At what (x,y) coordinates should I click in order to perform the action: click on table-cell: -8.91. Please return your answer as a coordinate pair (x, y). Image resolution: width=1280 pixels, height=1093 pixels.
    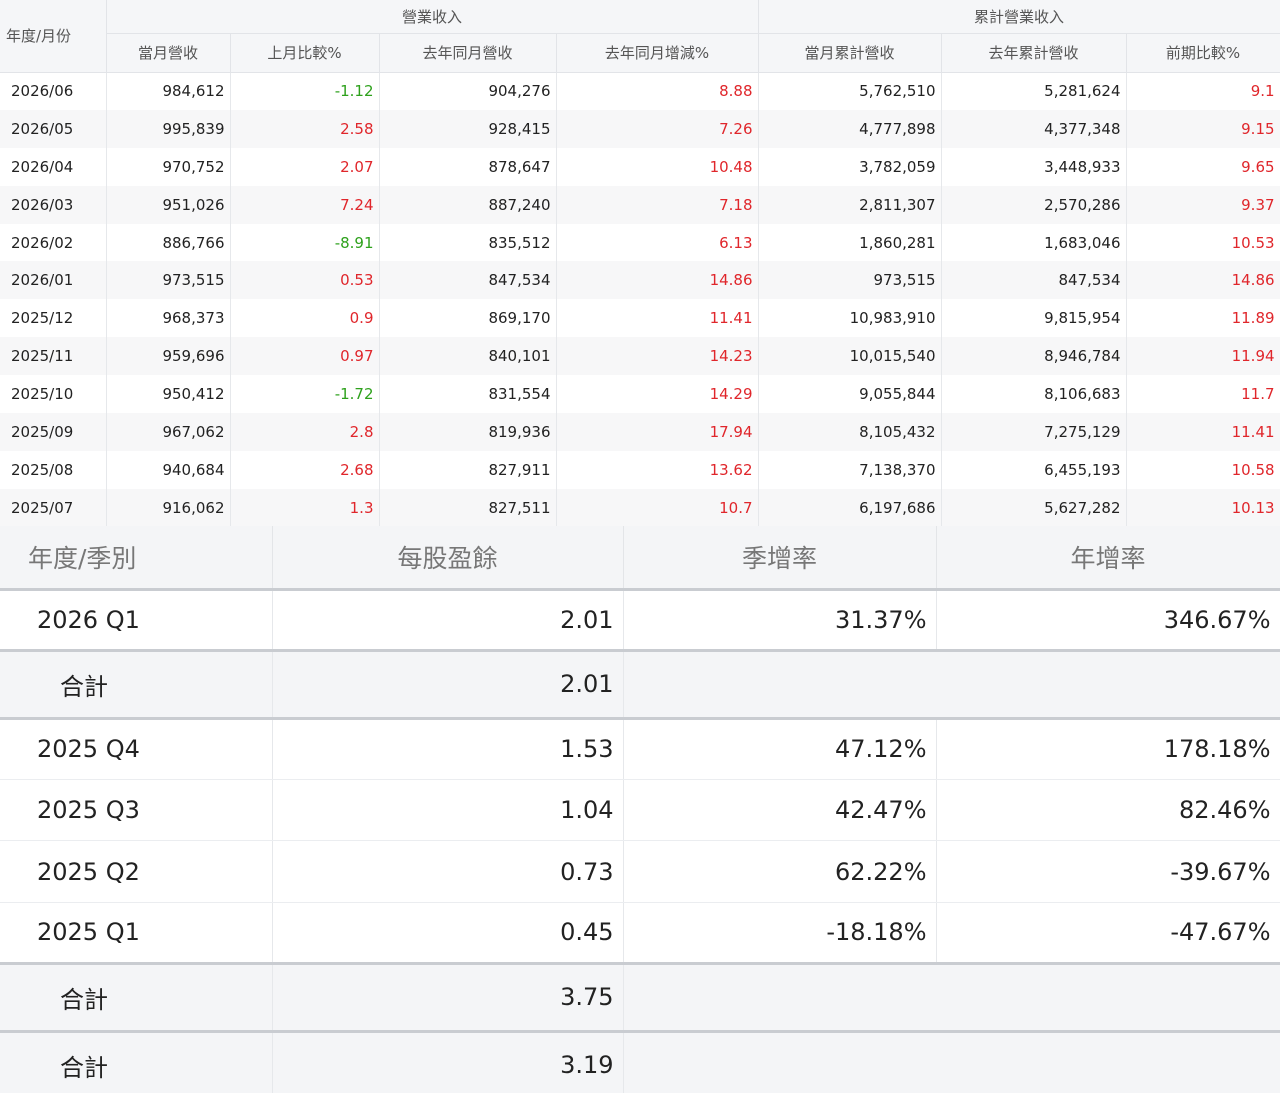
    Looking at the image, I should click on (305, 242).